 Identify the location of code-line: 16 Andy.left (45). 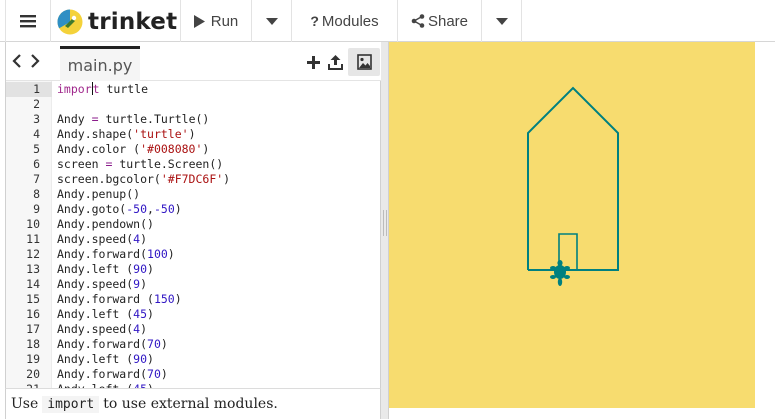
(194, 314).